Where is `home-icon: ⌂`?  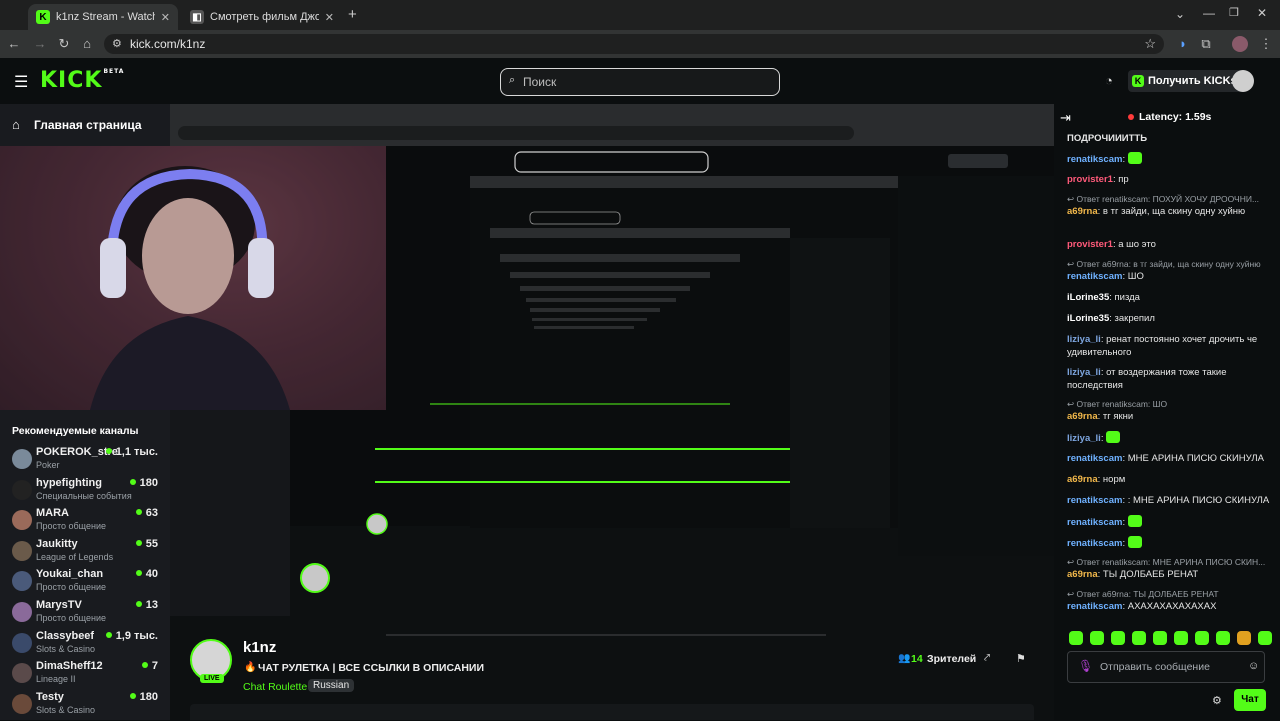
home-icon: ⌂ is located at coordinates (87, 44).